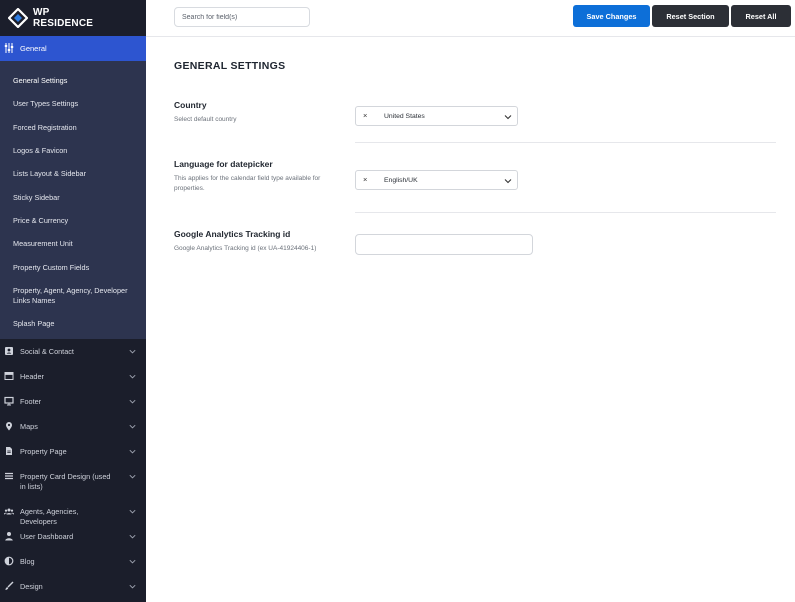  Describe the element at coordinates (401, 180) in the screenshot. I see `language-select-value: English/UK` at that location.